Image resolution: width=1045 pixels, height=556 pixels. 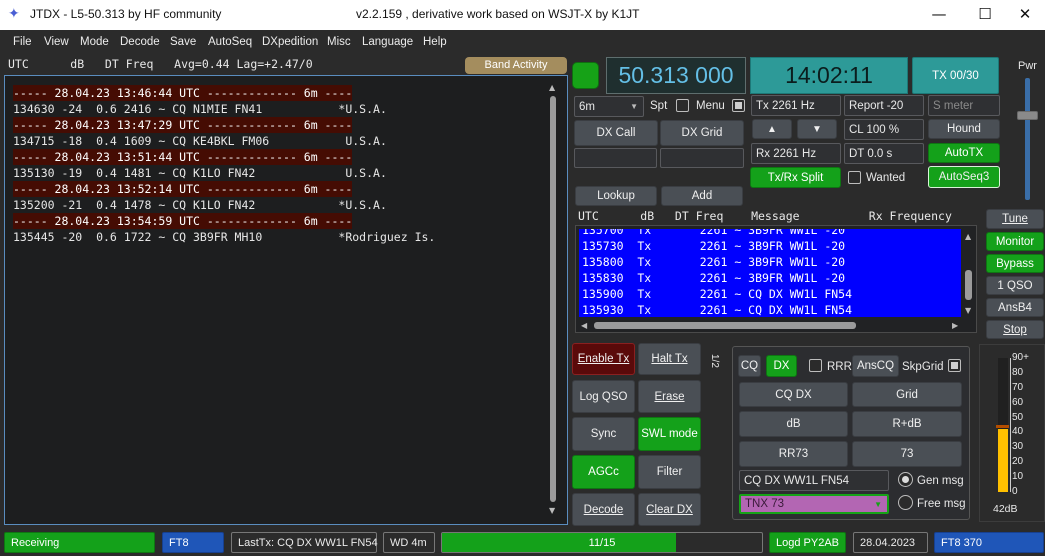 I want to click on level-meter-tick: 40, so click(x=1018, y=432).